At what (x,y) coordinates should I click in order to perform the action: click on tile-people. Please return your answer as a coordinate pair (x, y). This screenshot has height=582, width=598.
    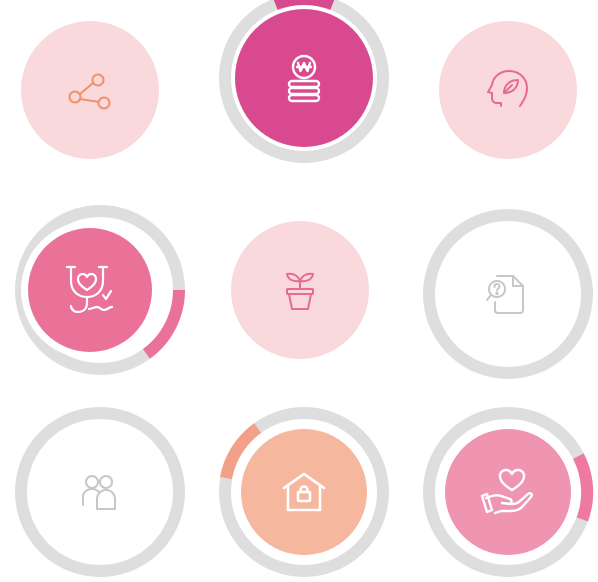
    Looking at the image, I should click on (100, 492).